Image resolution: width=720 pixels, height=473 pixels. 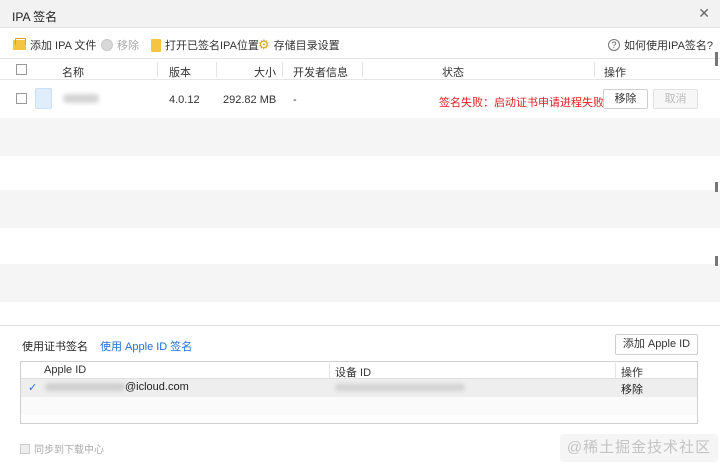 I want to click on open-signed-location-button: 打开已签名IPA位置, so click(x=205, y=45).